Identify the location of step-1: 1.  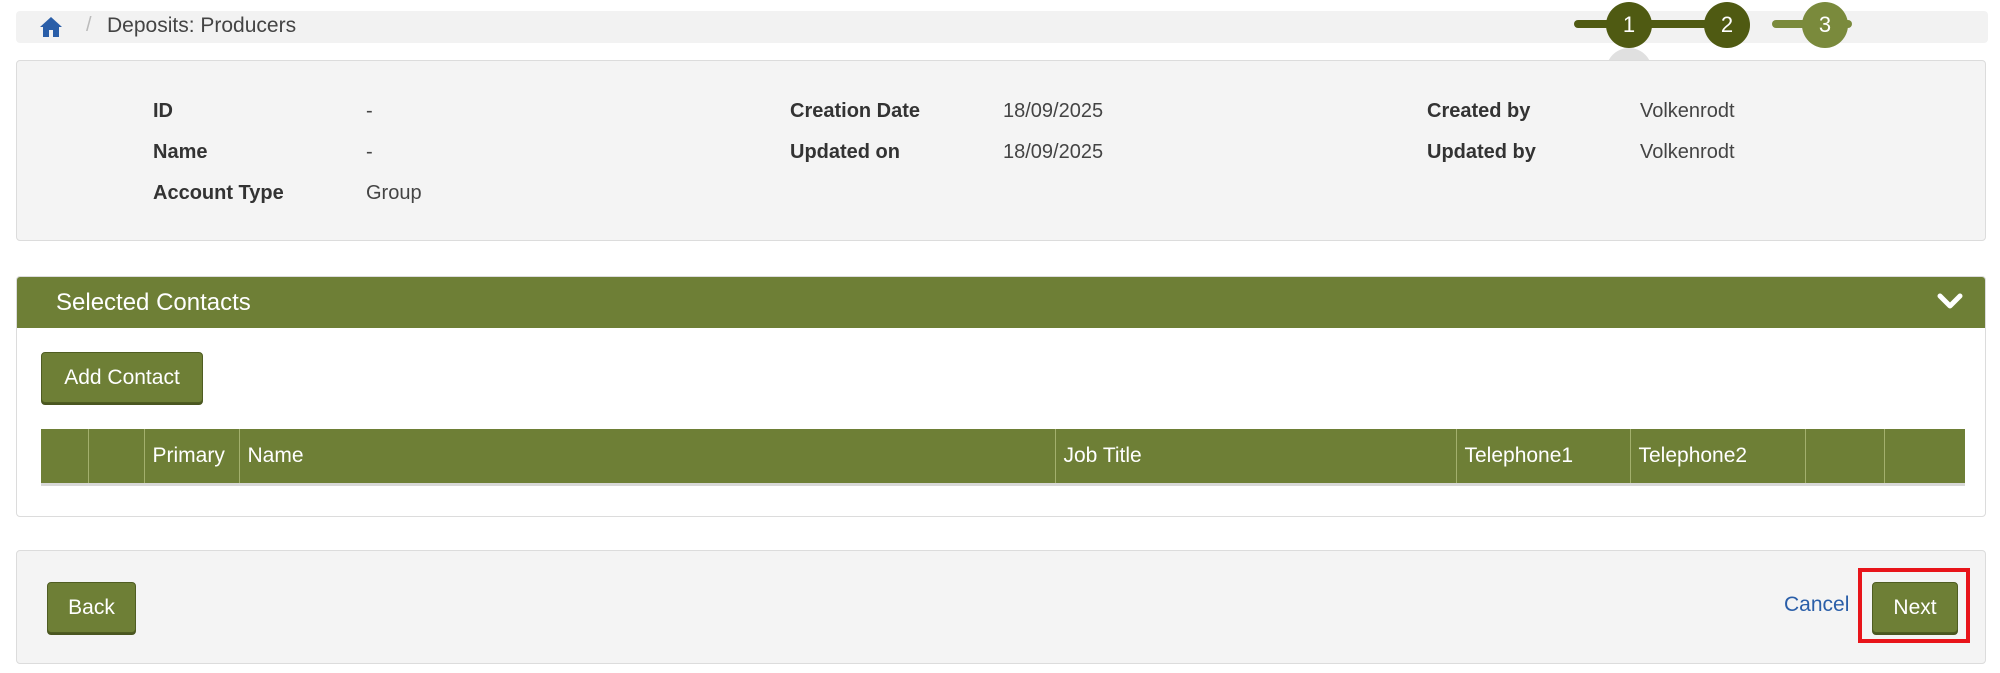
(1629, 25).